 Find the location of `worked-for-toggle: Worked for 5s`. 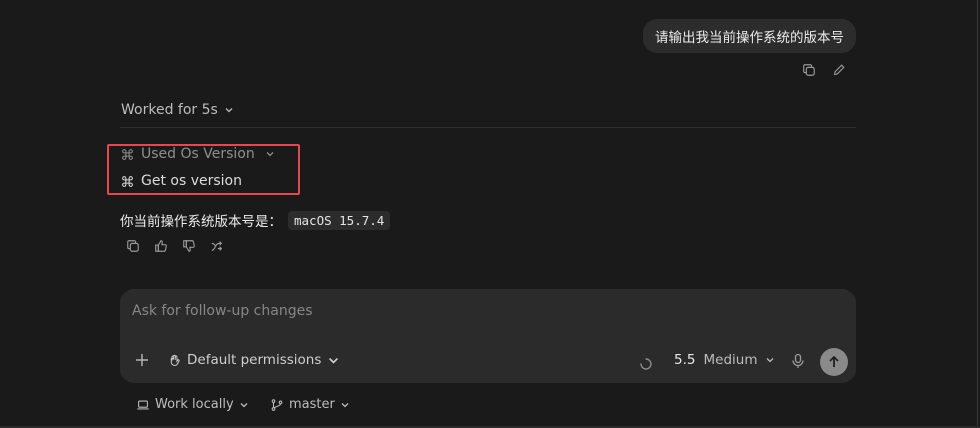

worked-for-toggle: Worked for 5s is located at coordinates (177, 110).